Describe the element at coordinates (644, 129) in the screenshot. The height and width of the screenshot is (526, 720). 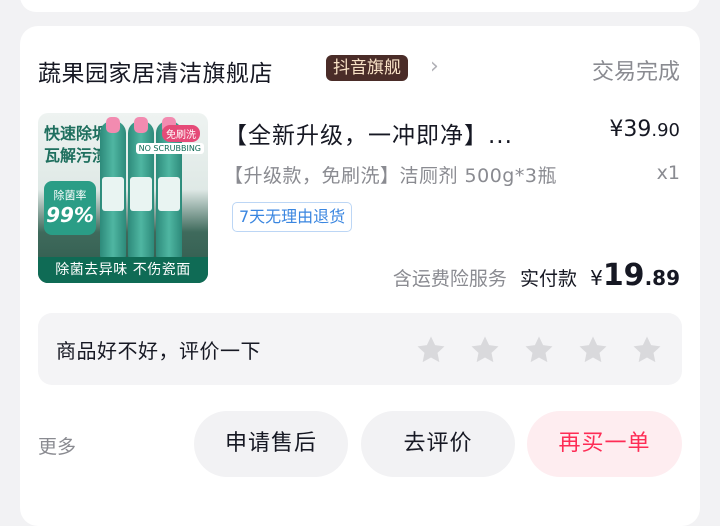
I see `product-price: ¥39.90` at that location.